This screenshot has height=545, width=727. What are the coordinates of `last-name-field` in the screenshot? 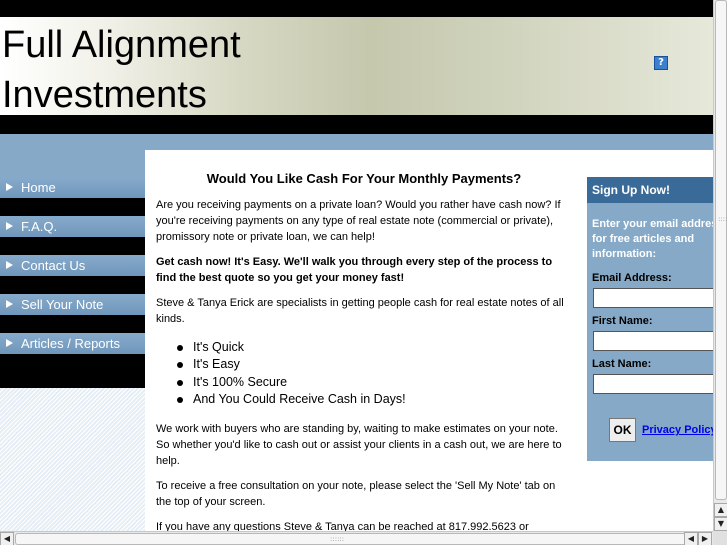 It's located at (653, 384).